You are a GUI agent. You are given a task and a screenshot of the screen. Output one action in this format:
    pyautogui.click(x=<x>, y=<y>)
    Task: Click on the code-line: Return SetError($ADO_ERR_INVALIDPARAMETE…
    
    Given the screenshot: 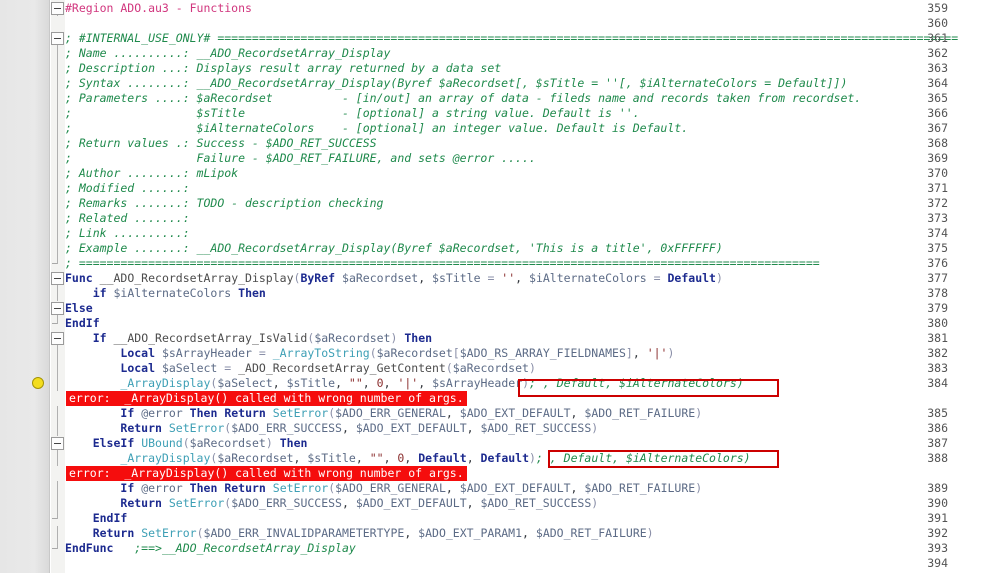 What is the action you would take?
    pyautogui.click(x=359, y=533)
    